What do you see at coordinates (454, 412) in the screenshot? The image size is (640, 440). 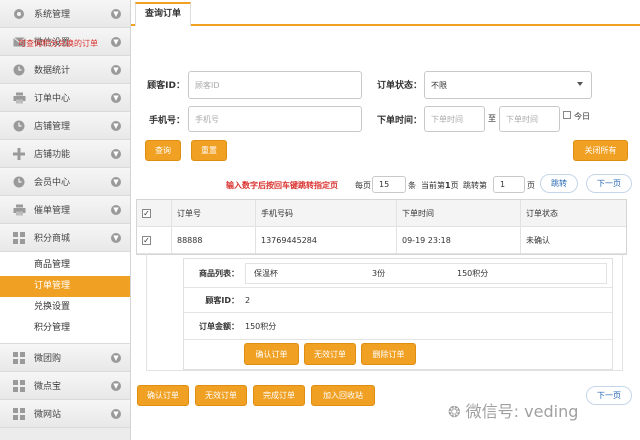 I see `wechat-logo-icon: ❂` at bounding box center [454, 412].